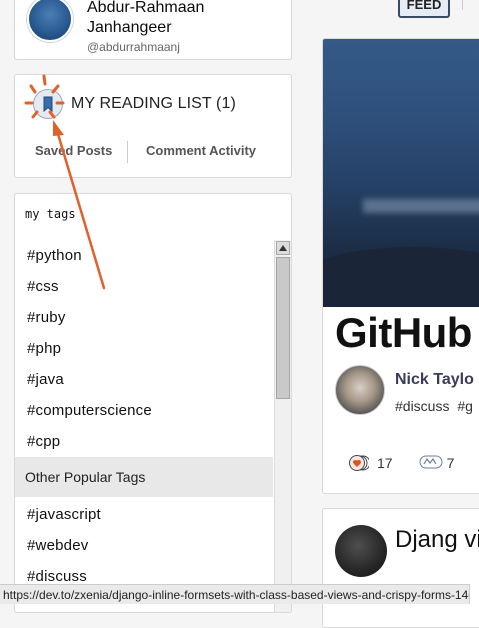  Describe the element at coordinates (385, 463) in the screenshot. I see `heart-count: 17` at that location.